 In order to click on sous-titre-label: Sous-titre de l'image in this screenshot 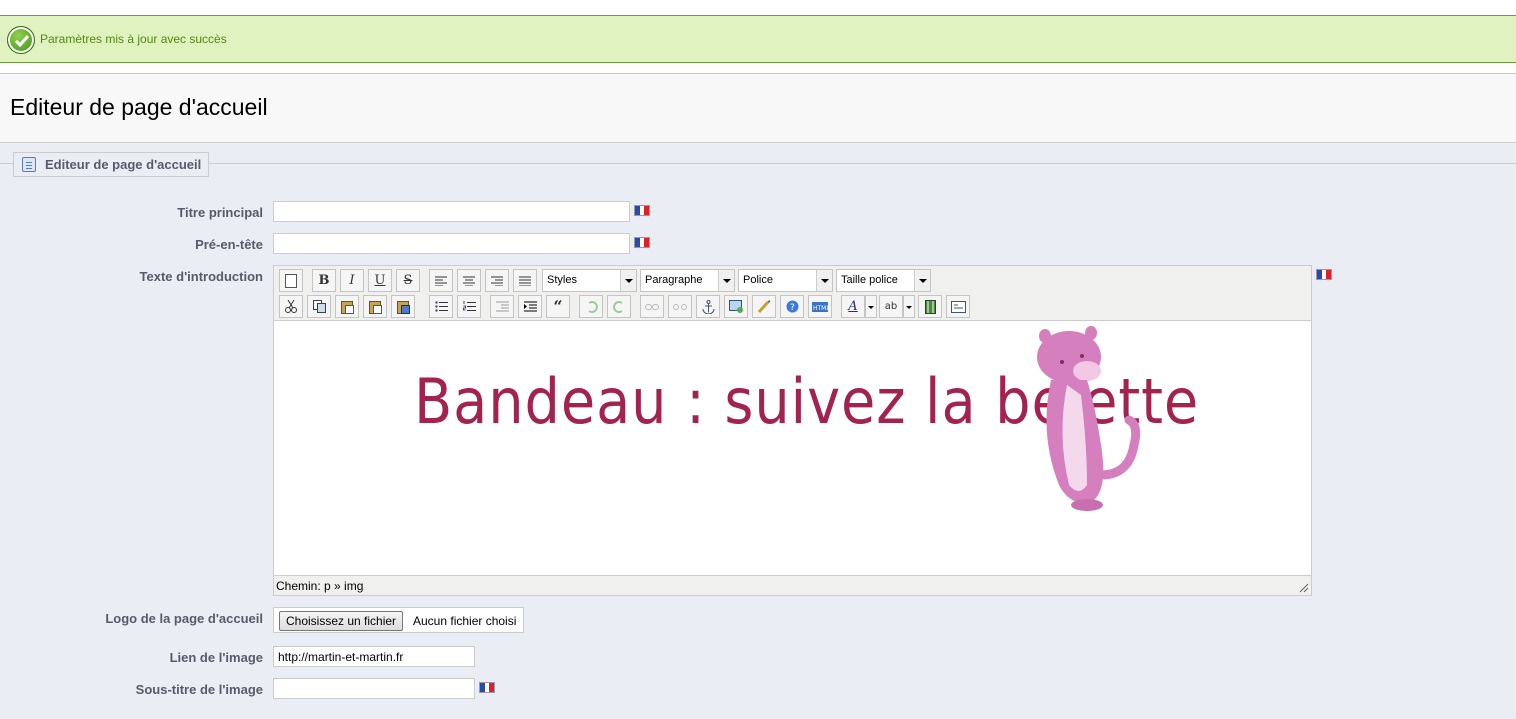, I will do `click(199, 689)`.